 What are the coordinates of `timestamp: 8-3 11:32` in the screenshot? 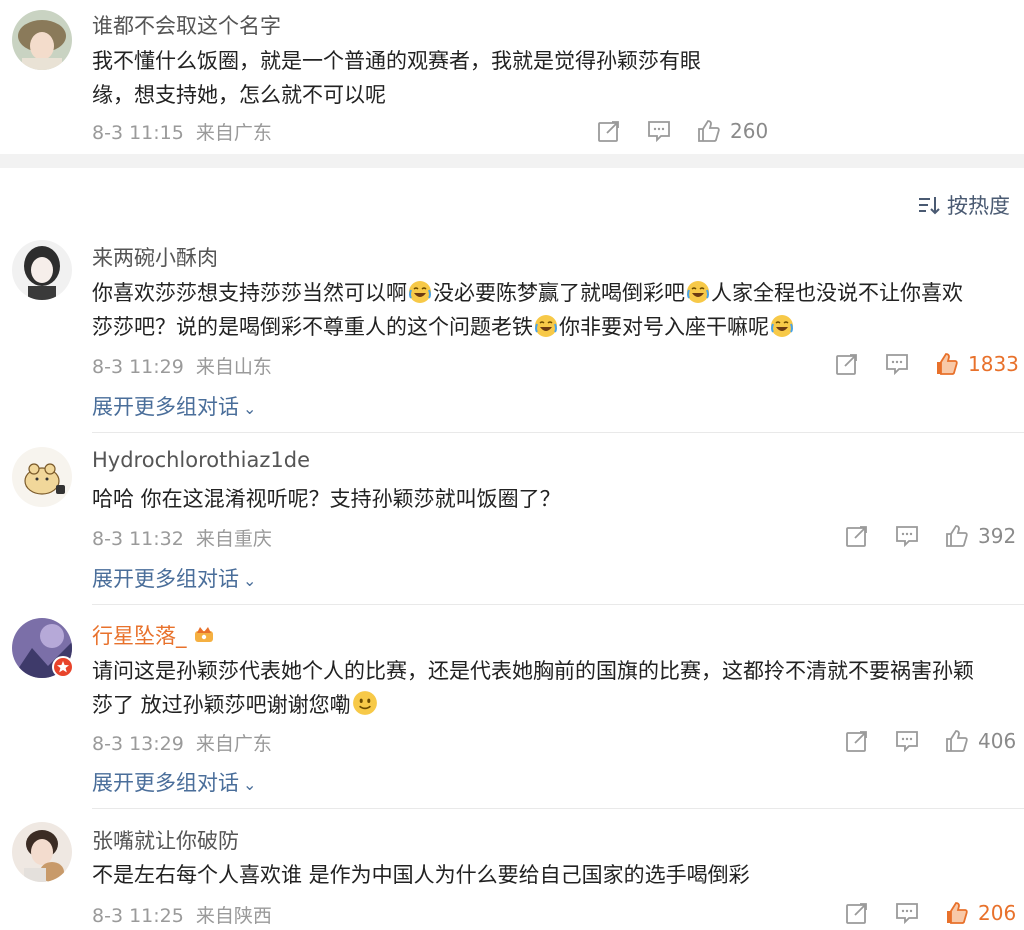 It's located at (138, 539).